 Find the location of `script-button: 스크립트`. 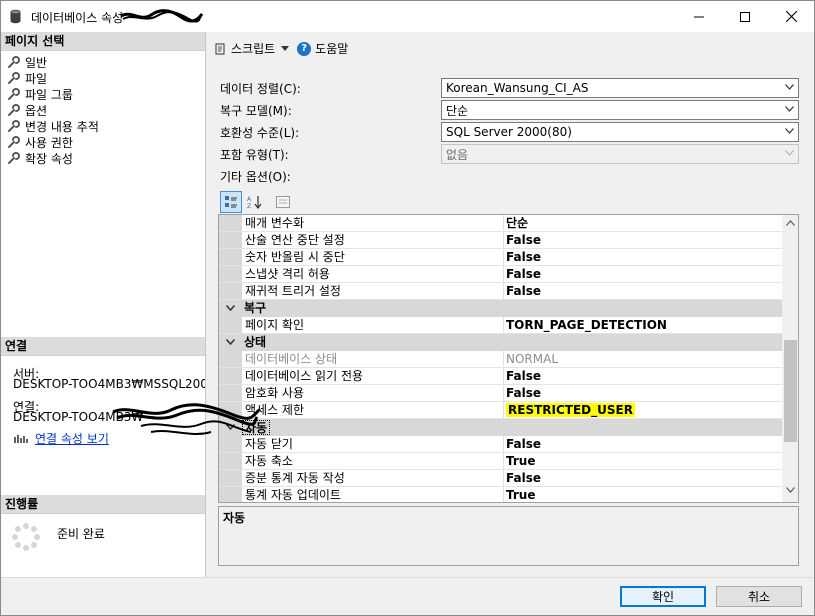

script-button: 스크립트 is located at coordinates (251, 48).